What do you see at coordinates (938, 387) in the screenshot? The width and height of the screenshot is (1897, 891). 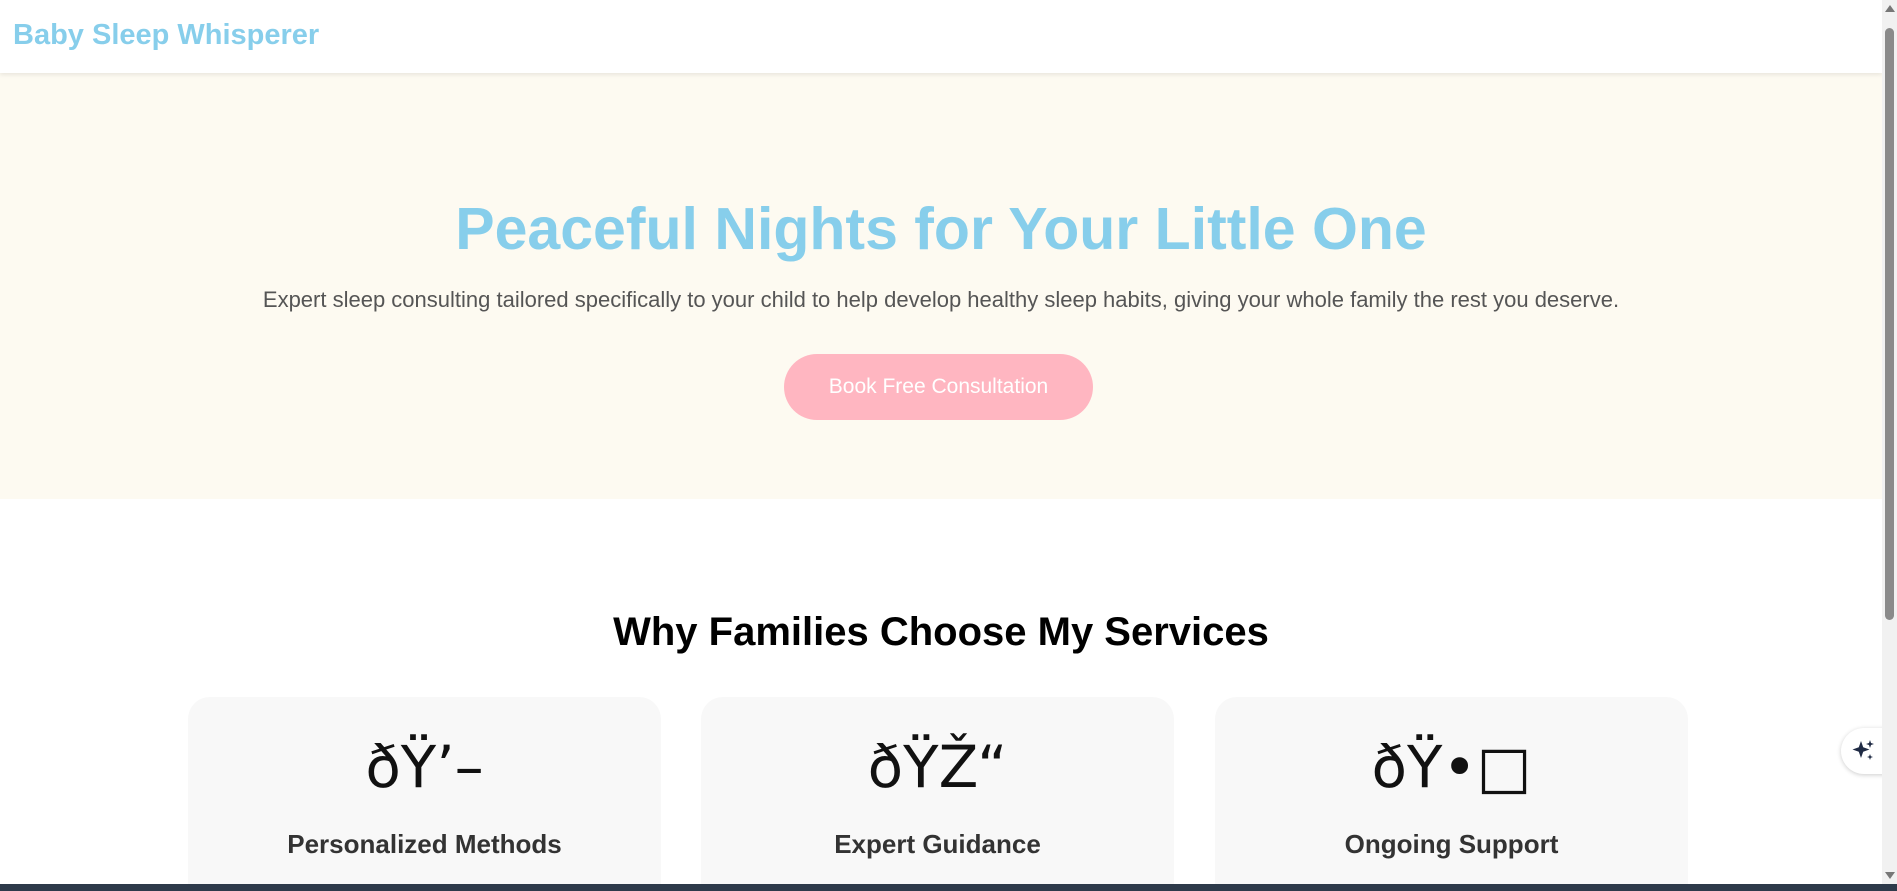 I see `book-consultation-button: Book Free Consultation` at bounding box center [938, 387].